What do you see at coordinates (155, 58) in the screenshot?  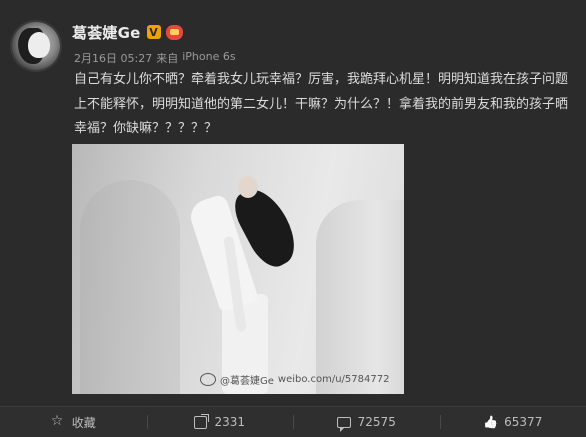 I see `post-meta: 2月16日 05:27 来自 iPhone 6s` at bounding box center [155, 58].